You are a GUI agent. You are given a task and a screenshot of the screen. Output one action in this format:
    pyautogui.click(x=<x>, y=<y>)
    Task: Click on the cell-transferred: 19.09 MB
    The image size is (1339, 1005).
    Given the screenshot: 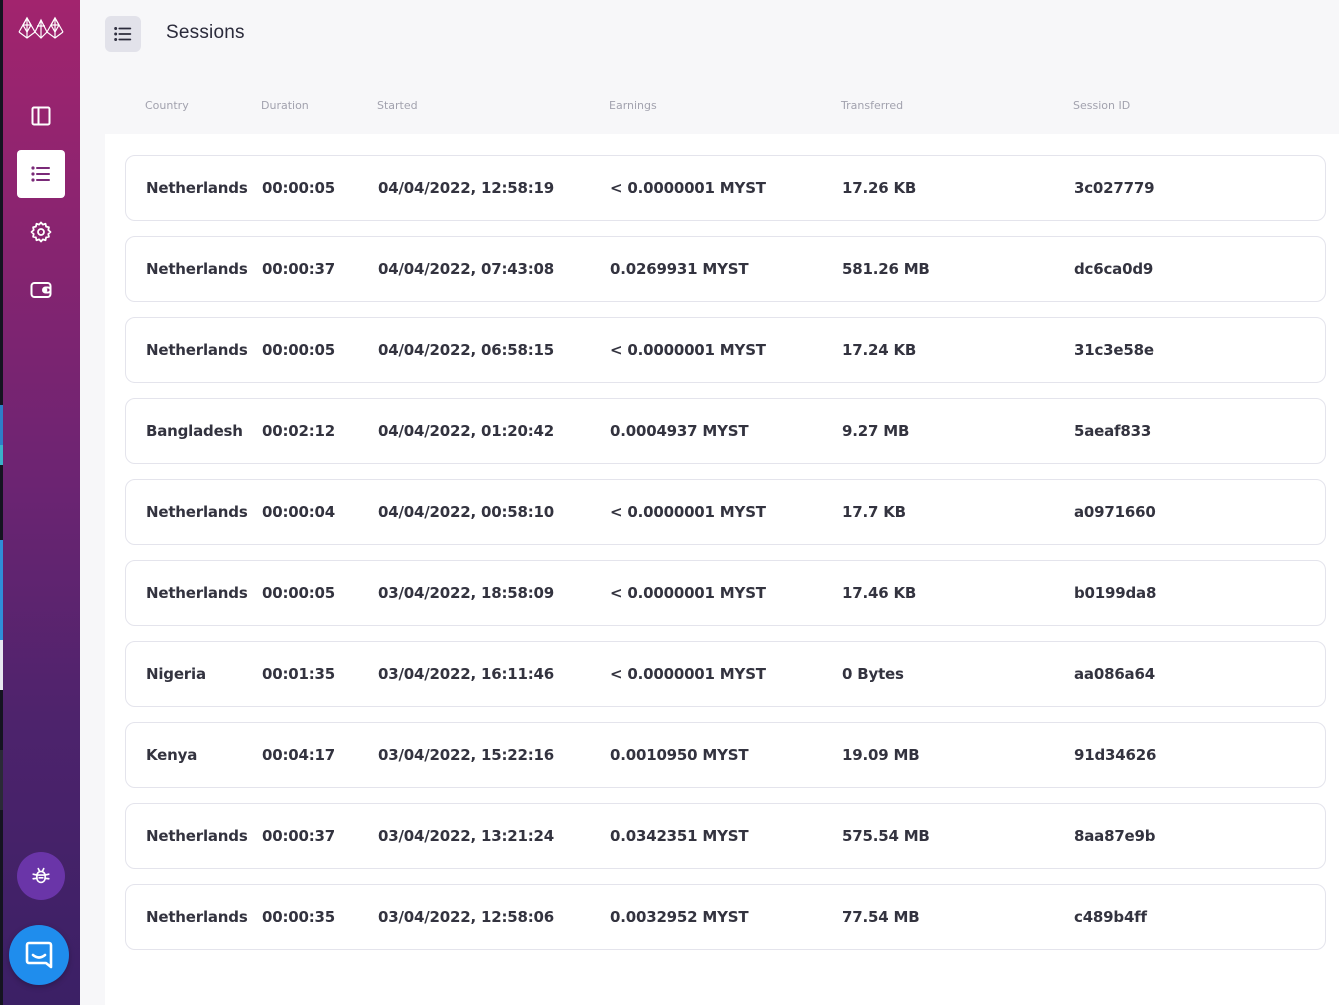 What is the action you would take?
    pyautogui.click(x=881, y=755)
    